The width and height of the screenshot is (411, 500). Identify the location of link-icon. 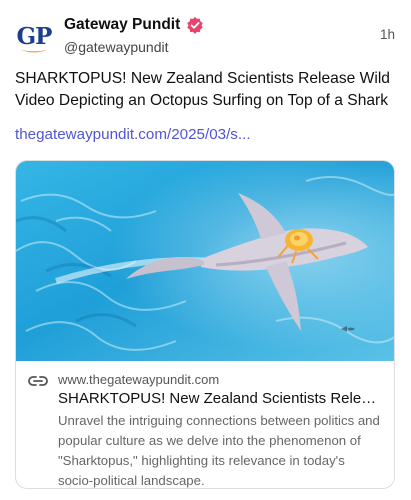
(38, 381).